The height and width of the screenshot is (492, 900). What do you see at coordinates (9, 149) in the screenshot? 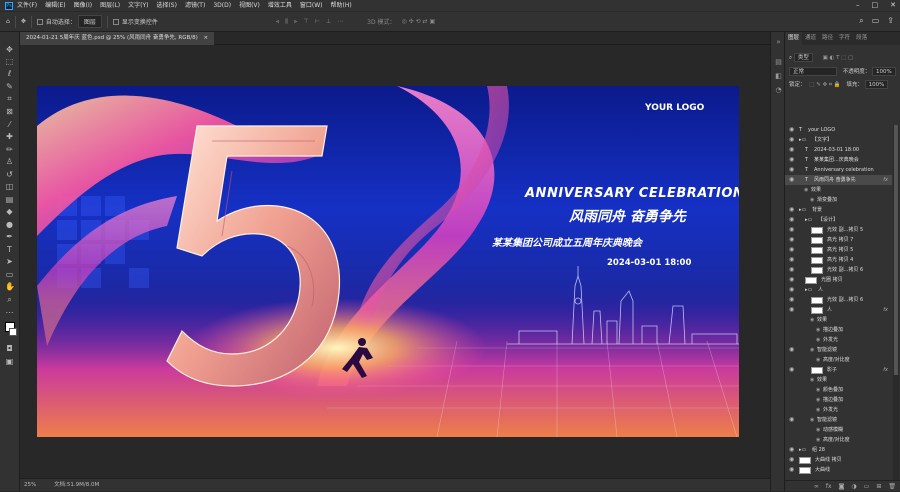
I see `brush-icon: ✏` at bounding box center [9, 149].